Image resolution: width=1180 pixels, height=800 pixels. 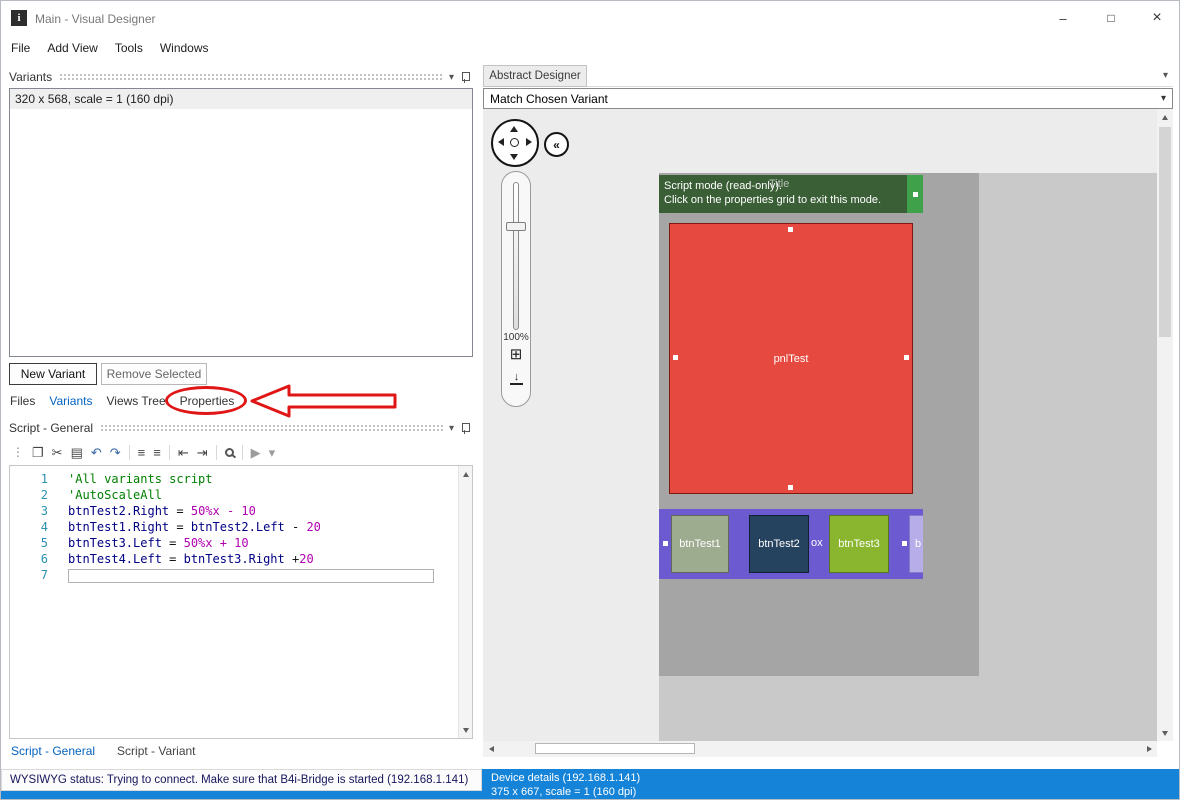 I want to click on new-variant-button: New Variant, so click(x=53, y=374).